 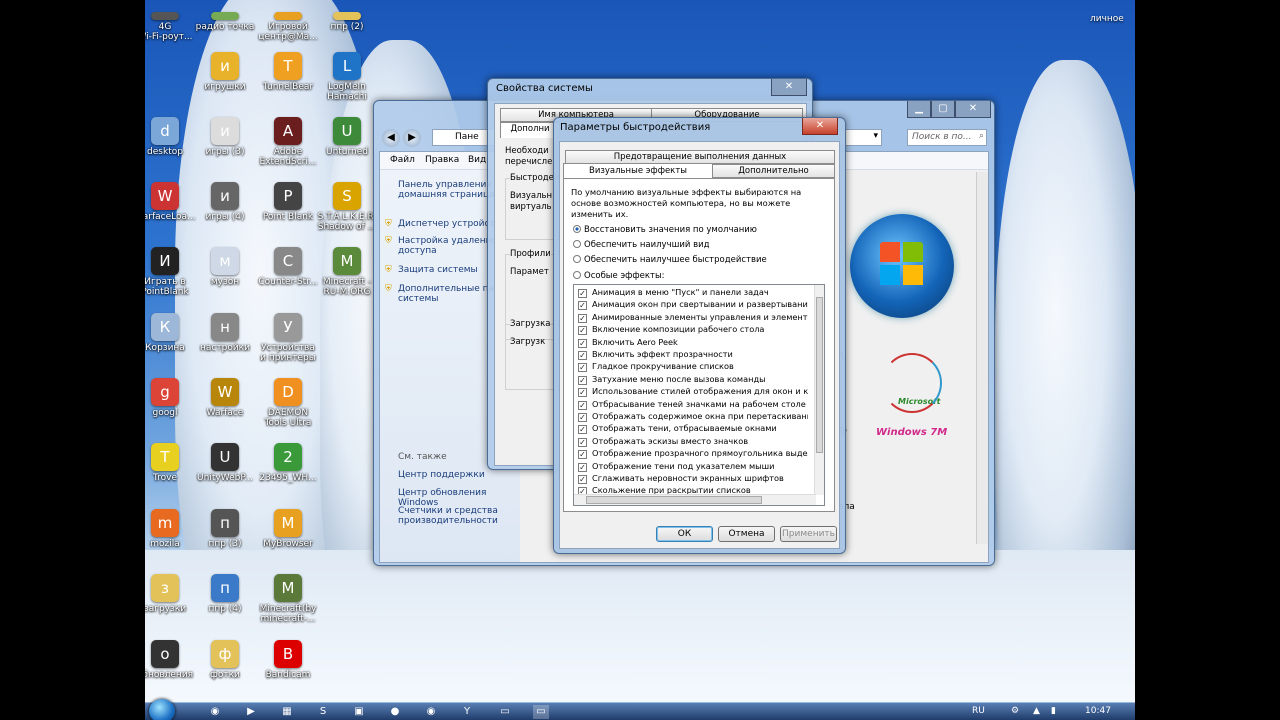 What do you see at coordinates (683, 466) in the screenshot?
I see `effect-checkbox-label: Отображение тени под указателем мыши` at bounding box center [683, 466].